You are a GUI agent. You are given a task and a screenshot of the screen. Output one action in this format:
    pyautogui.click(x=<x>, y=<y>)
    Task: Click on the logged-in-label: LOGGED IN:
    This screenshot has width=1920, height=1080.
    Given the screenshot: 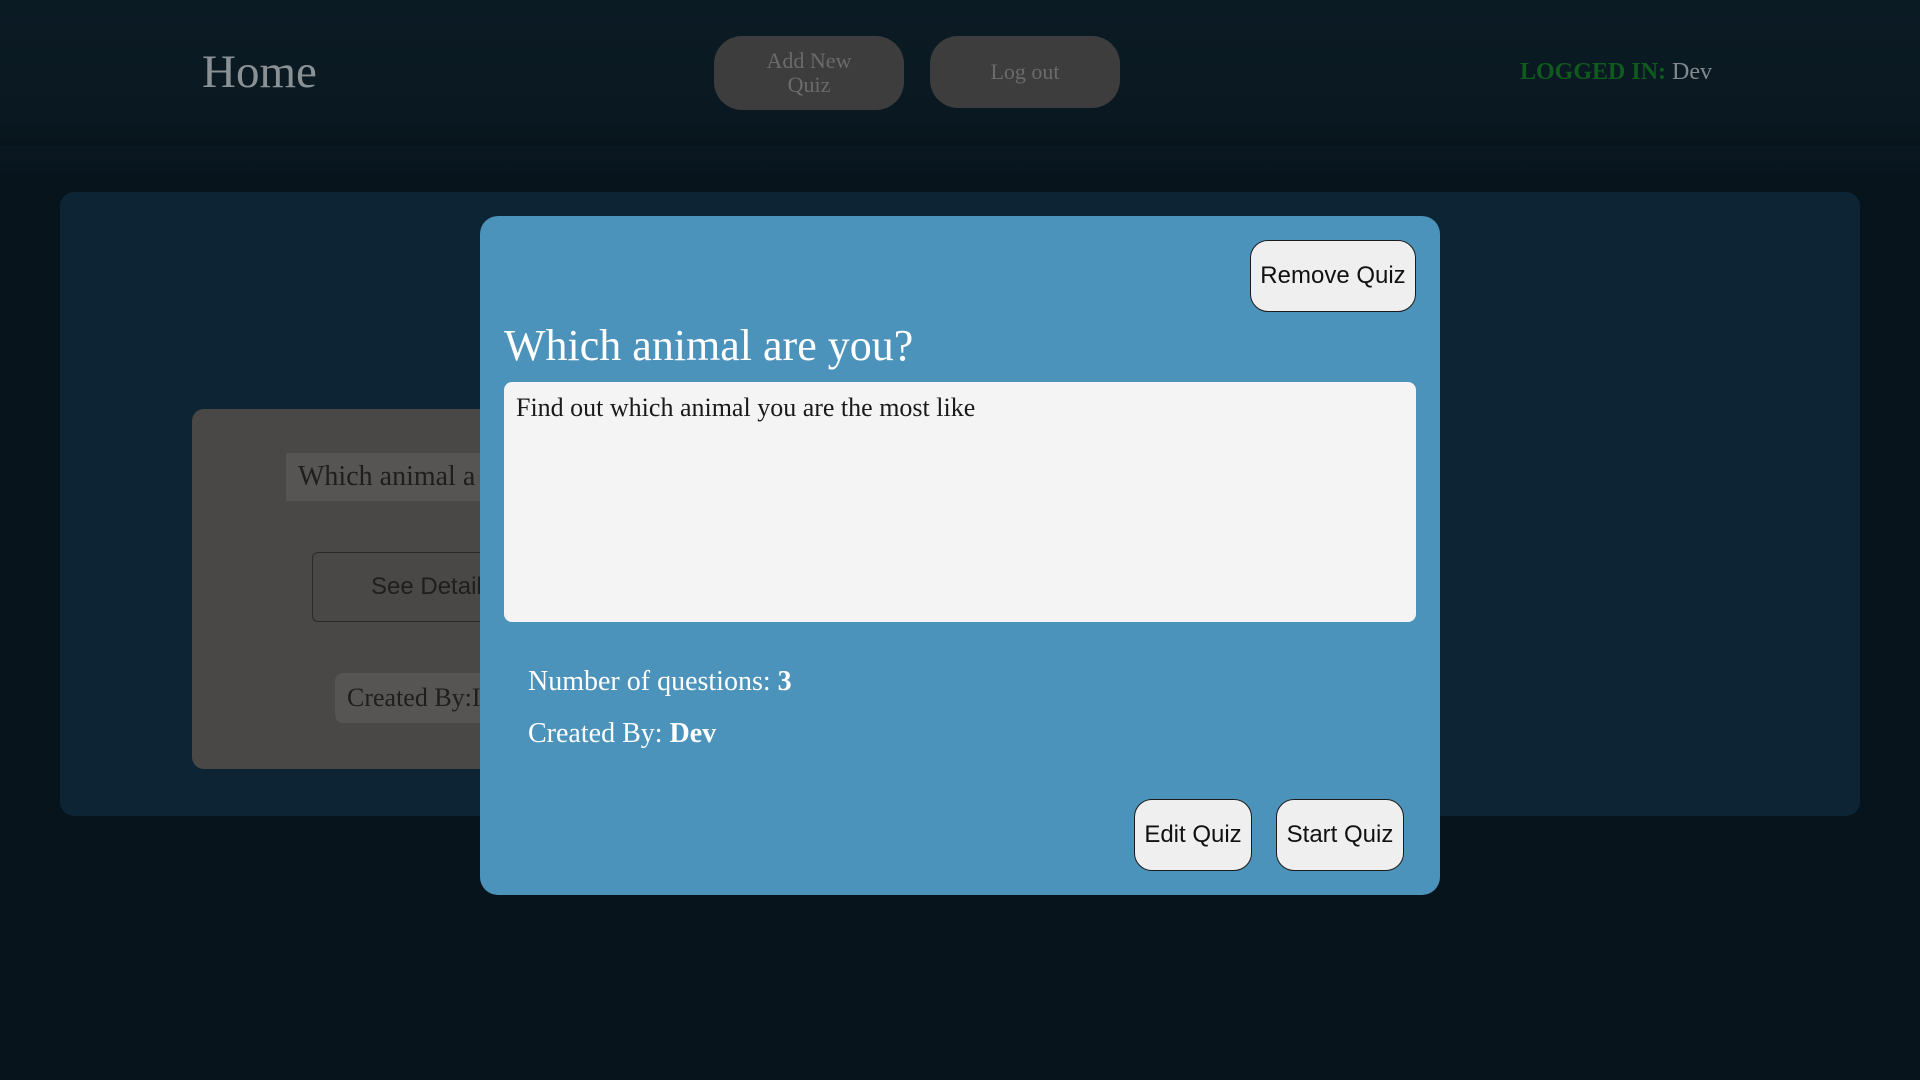 What is the action you would take?
    pyautogui.click(x=1593, y=72)
    